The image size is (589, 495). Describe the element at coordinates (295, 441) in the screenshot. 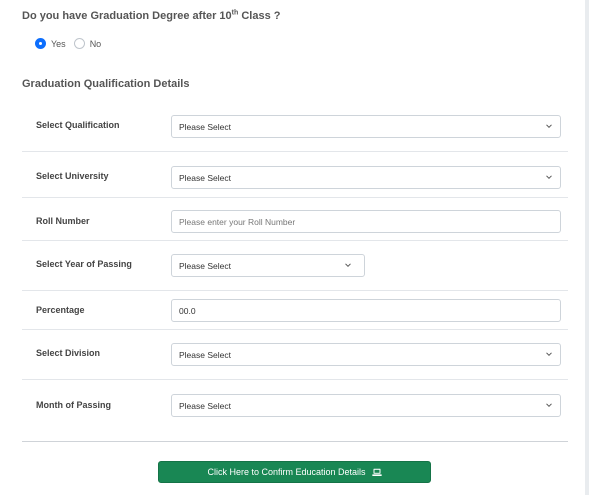

I see `form-divider` at that location.